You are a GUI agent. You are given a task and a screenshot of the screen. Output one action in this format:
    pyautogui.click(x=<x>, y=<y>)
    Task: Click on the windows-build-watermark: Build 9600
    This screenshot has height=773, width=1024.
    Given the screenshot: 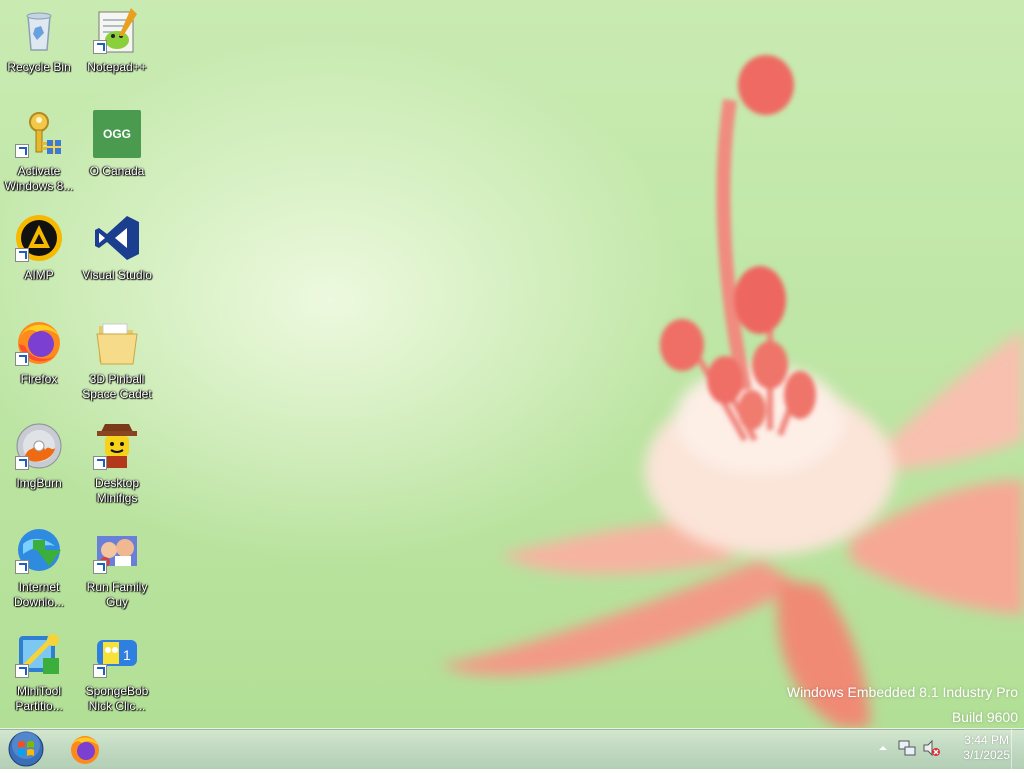 What is the action you would take?
    pyautogui.click(x=984, y=717)
    